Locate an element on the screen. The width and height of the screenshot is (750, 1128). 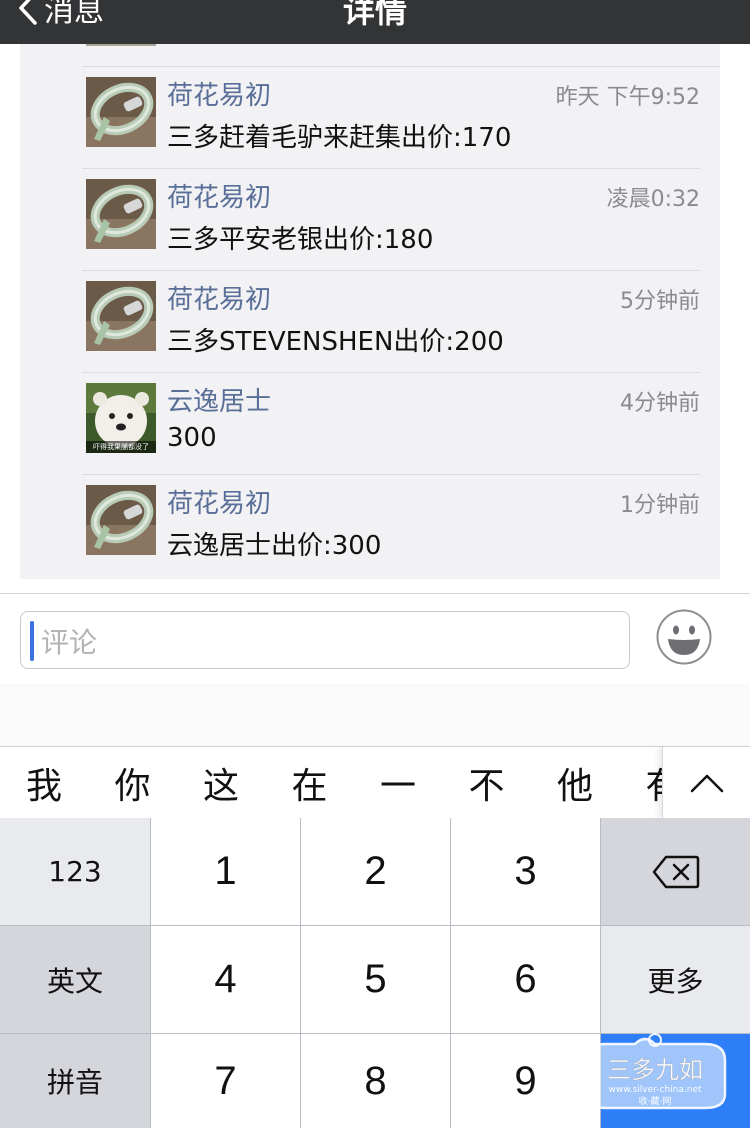
comment-text: 云逸居士出价:300 is located at coordinates (274, 546).